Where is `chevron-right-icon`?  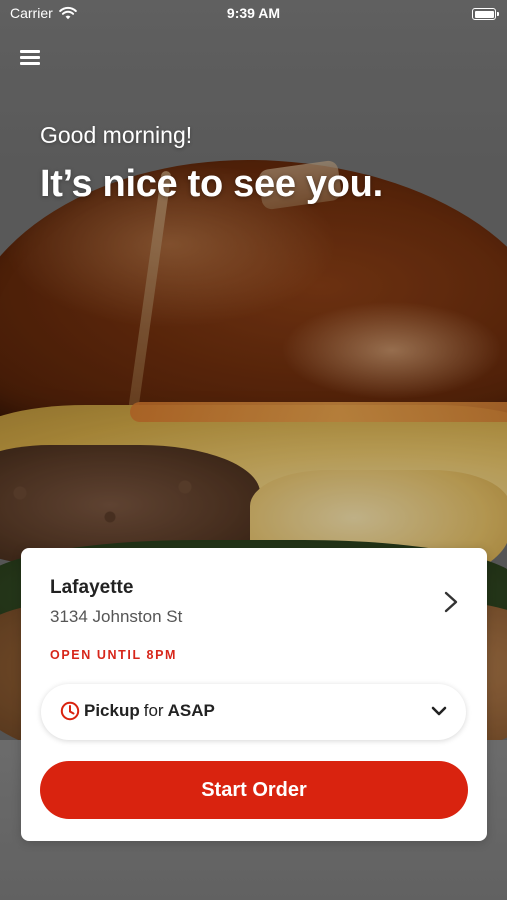
chevron-right-icon is located at coordinates (451, 602).